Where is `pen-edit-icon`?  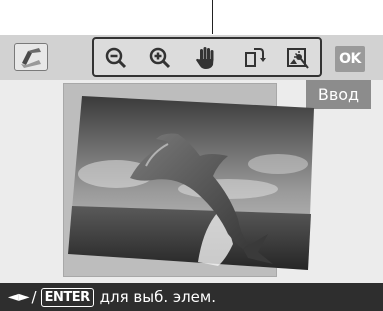 pen-edit-icon is located at coordinates (31, 58).